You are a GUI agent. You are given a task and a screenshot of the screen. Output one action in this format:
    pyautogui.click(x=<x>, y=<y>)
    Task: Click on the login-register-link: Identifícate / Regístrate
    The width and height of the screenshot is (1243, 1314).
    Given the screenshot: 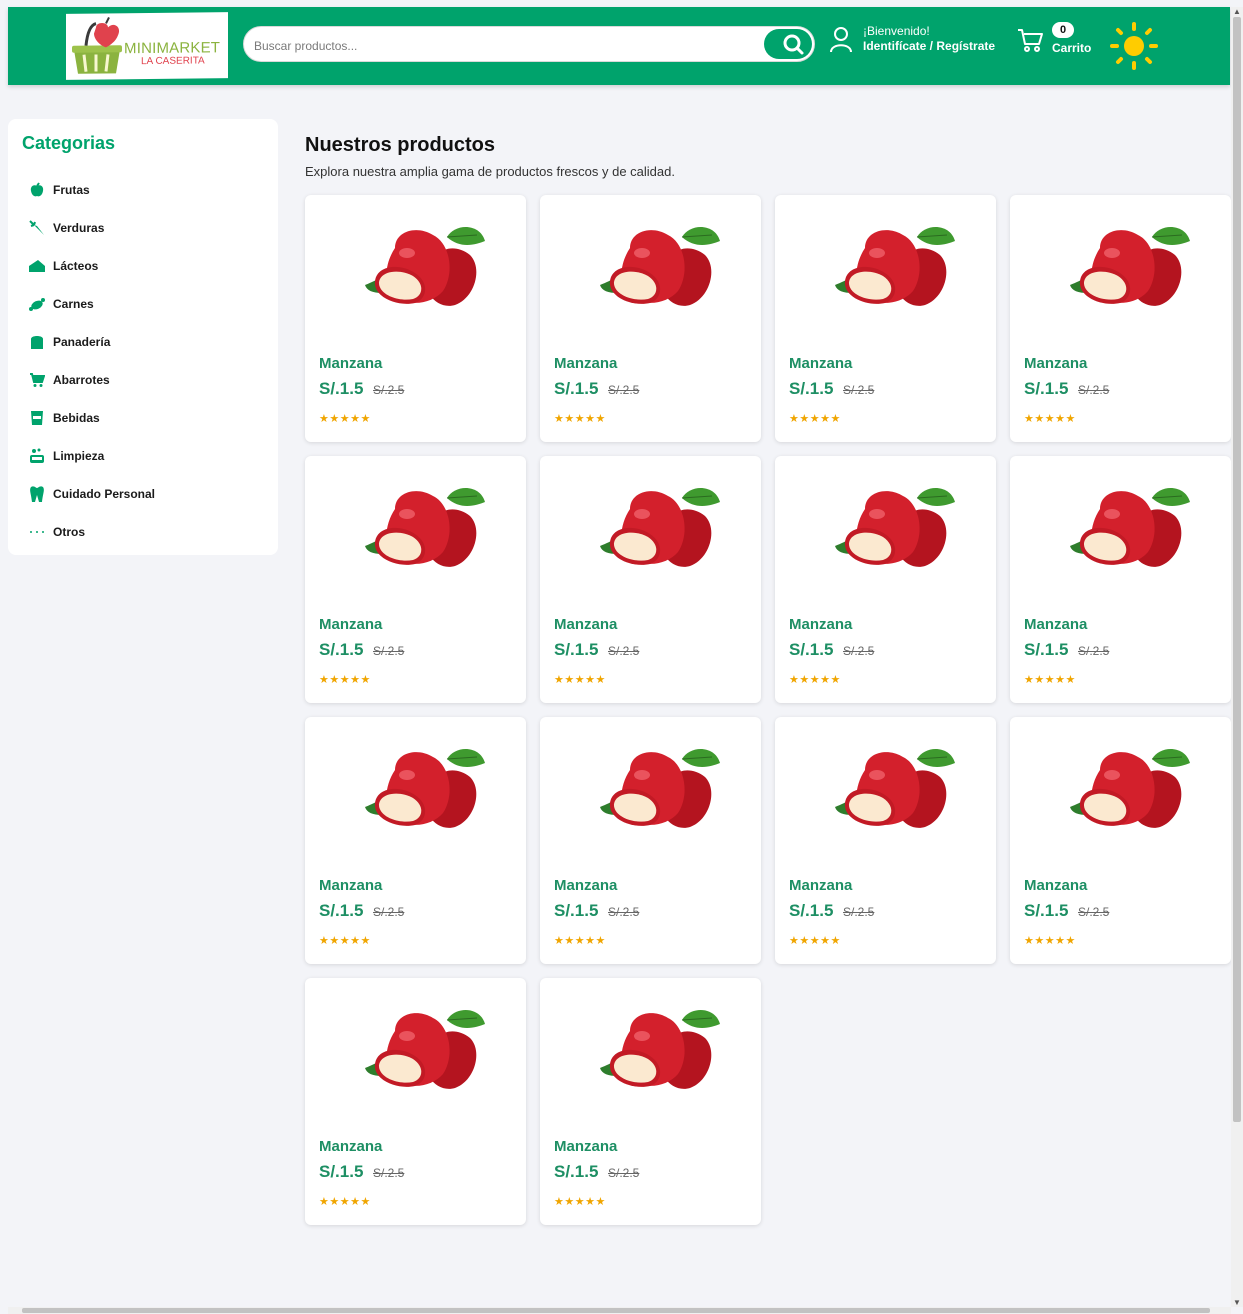 What is the action you would take?
    pyautogui.click(x=929, y=46)
    